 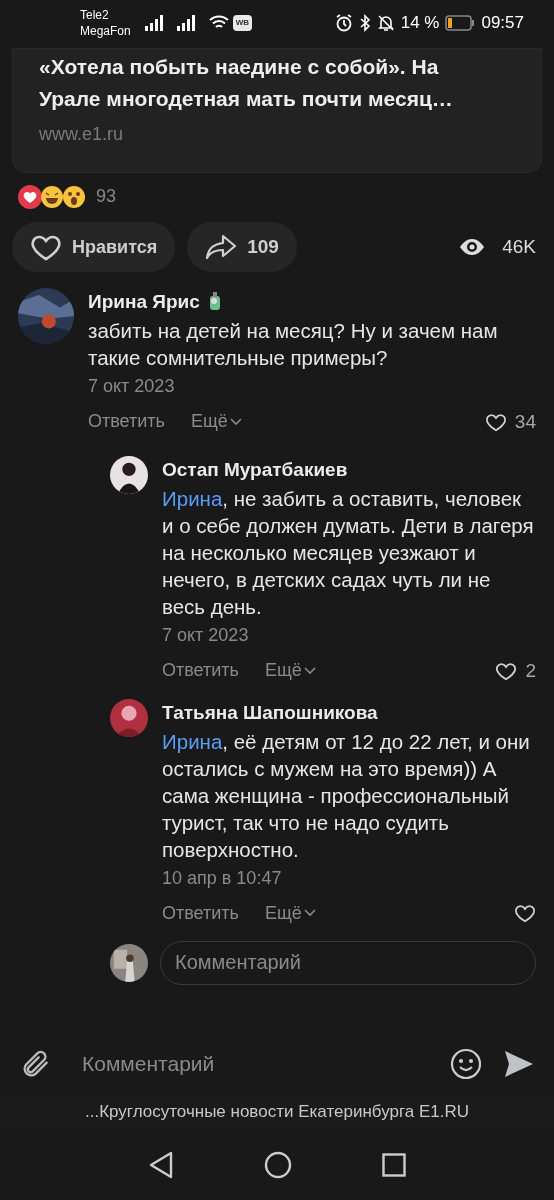 I want to click on comment-like-button: 34, so click(x=510, y=421).